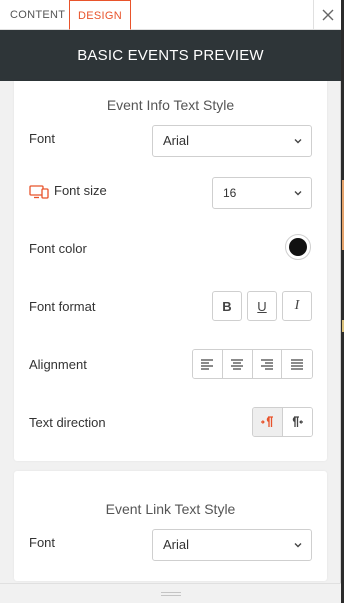  I want to click on page-title: BASIC EVENTS PREVIEW, so click(170, 55).